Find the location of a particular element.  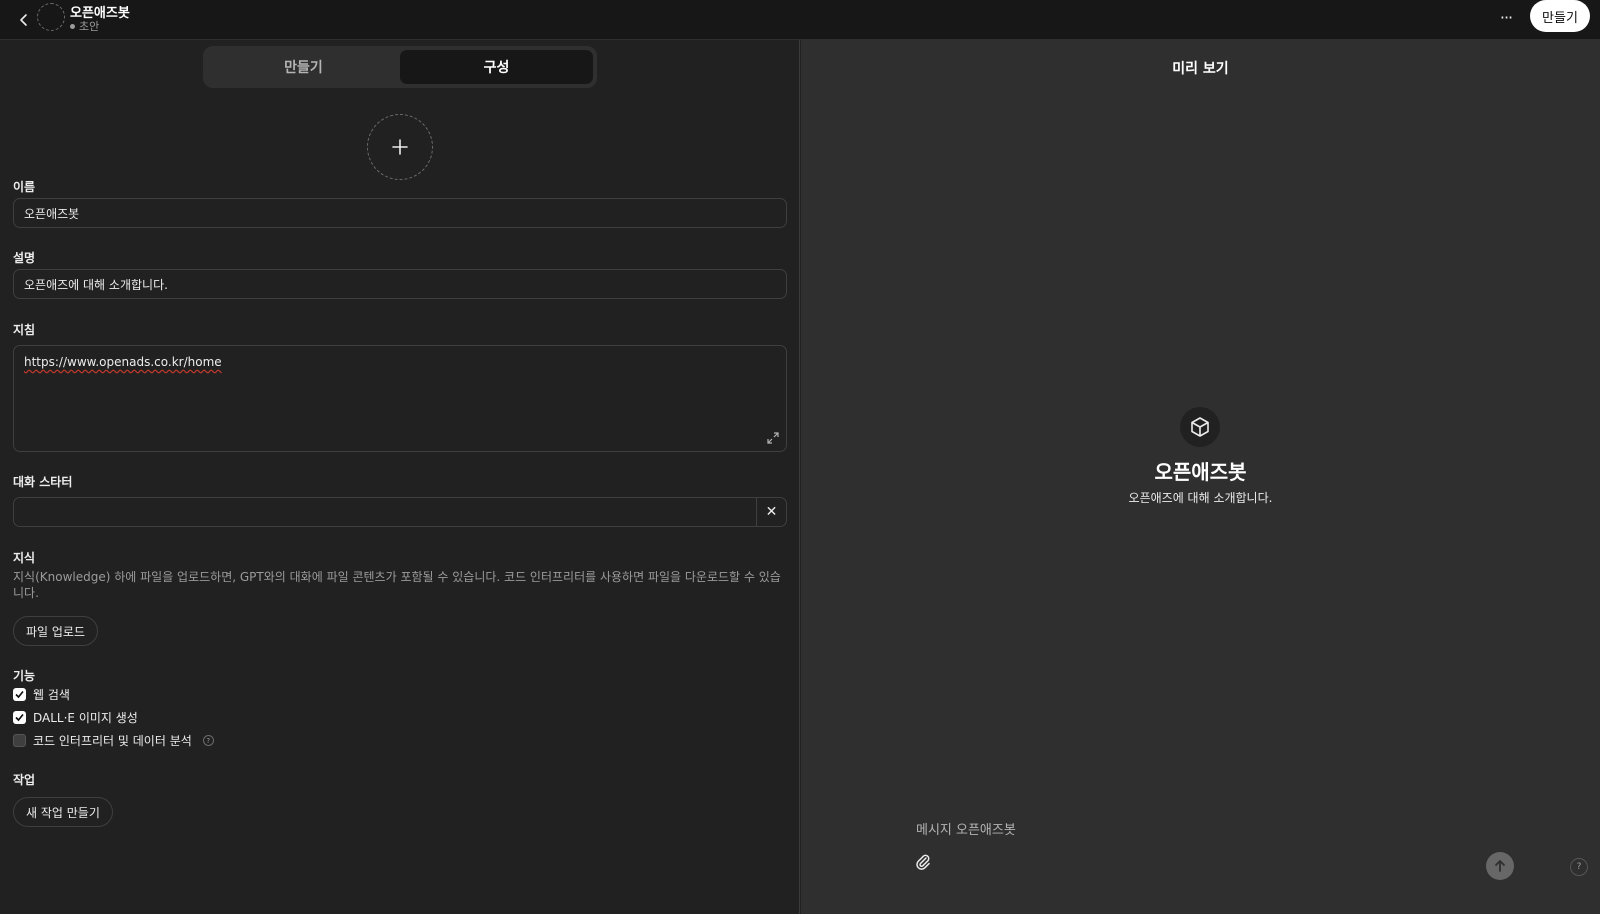

mode-tabs: 만들기 구성 is located at coordinates (400, 67).